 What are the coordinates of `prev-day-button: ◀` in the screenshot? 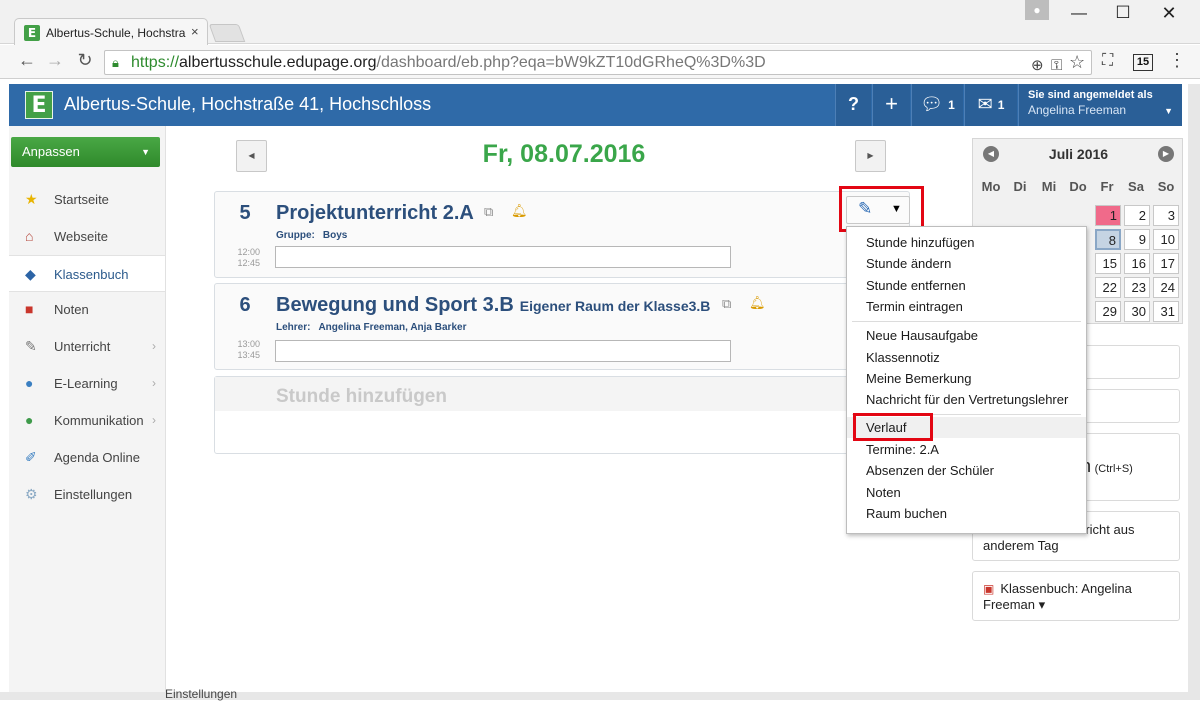 It's located at (251, 156).